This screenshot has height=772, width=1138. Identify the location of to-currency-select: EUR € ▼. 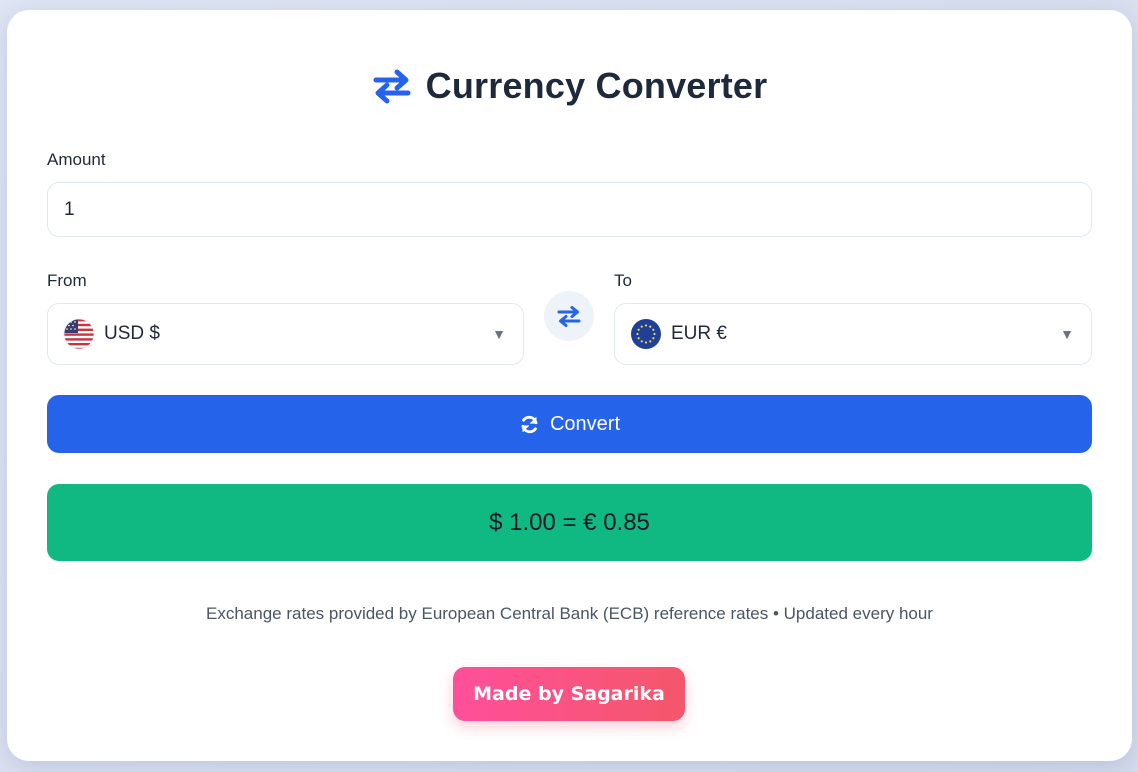
(853, 334).